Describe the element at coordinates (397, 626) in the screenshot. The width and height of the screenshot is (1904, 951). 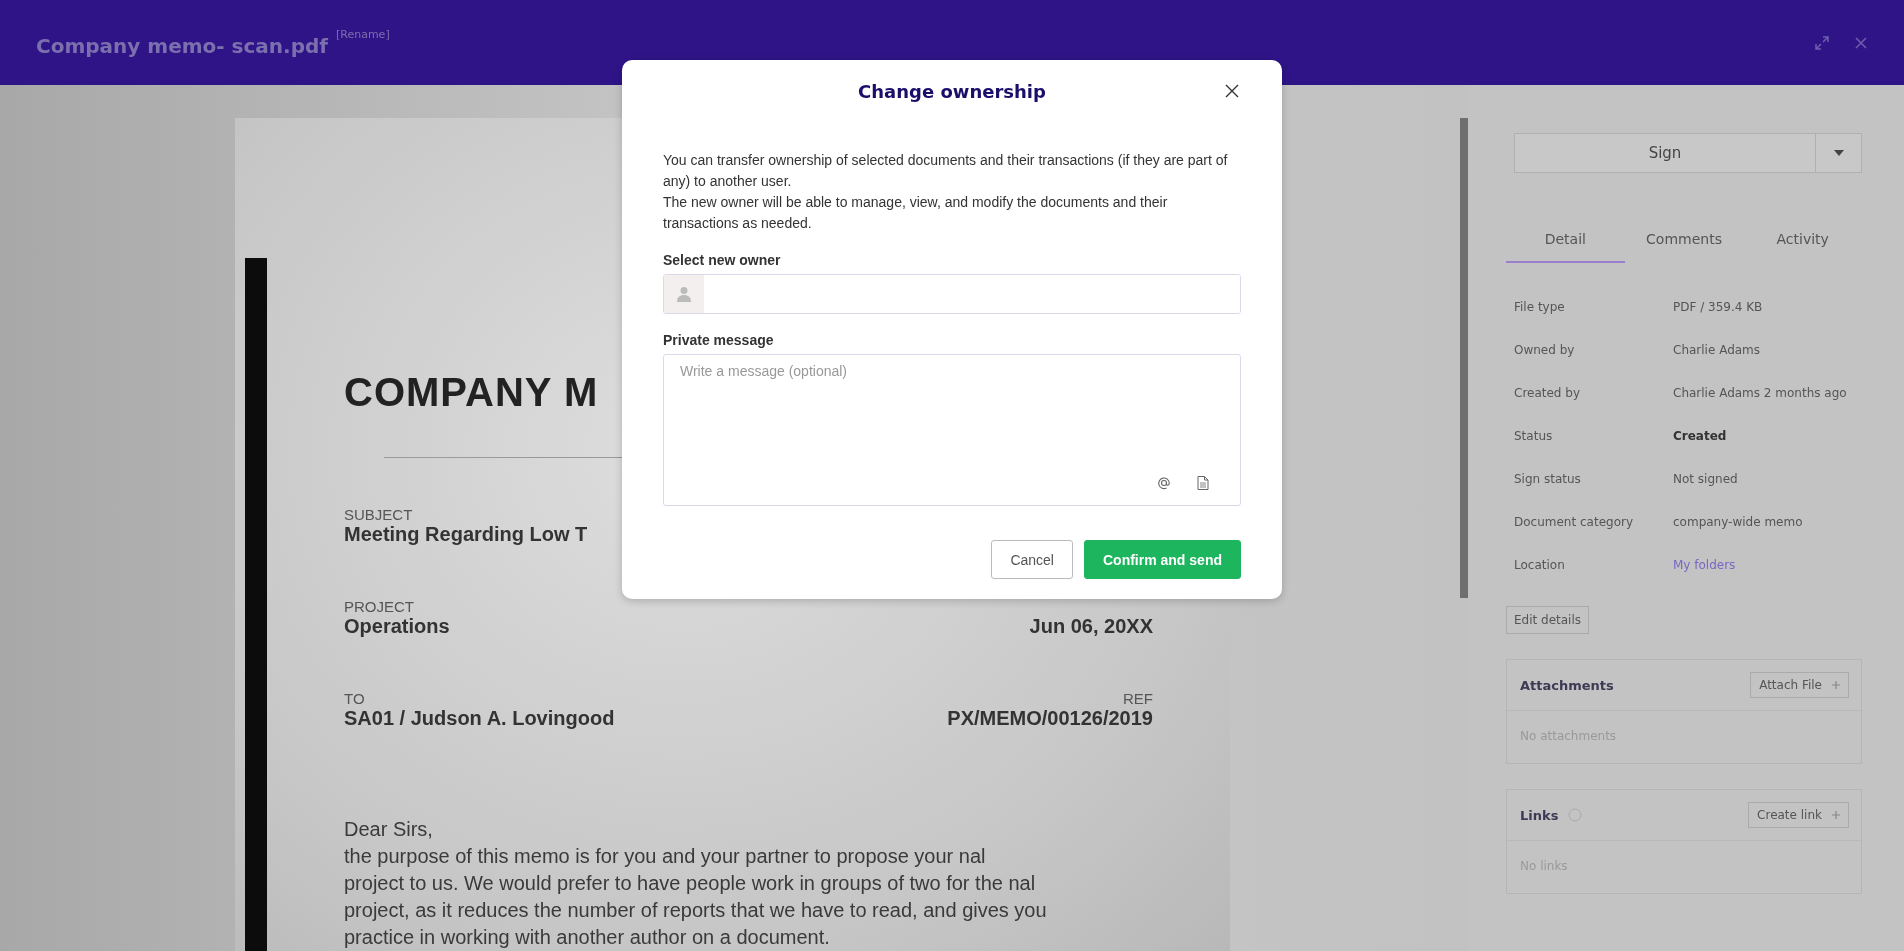
I see `field-value: Operations` at that location.